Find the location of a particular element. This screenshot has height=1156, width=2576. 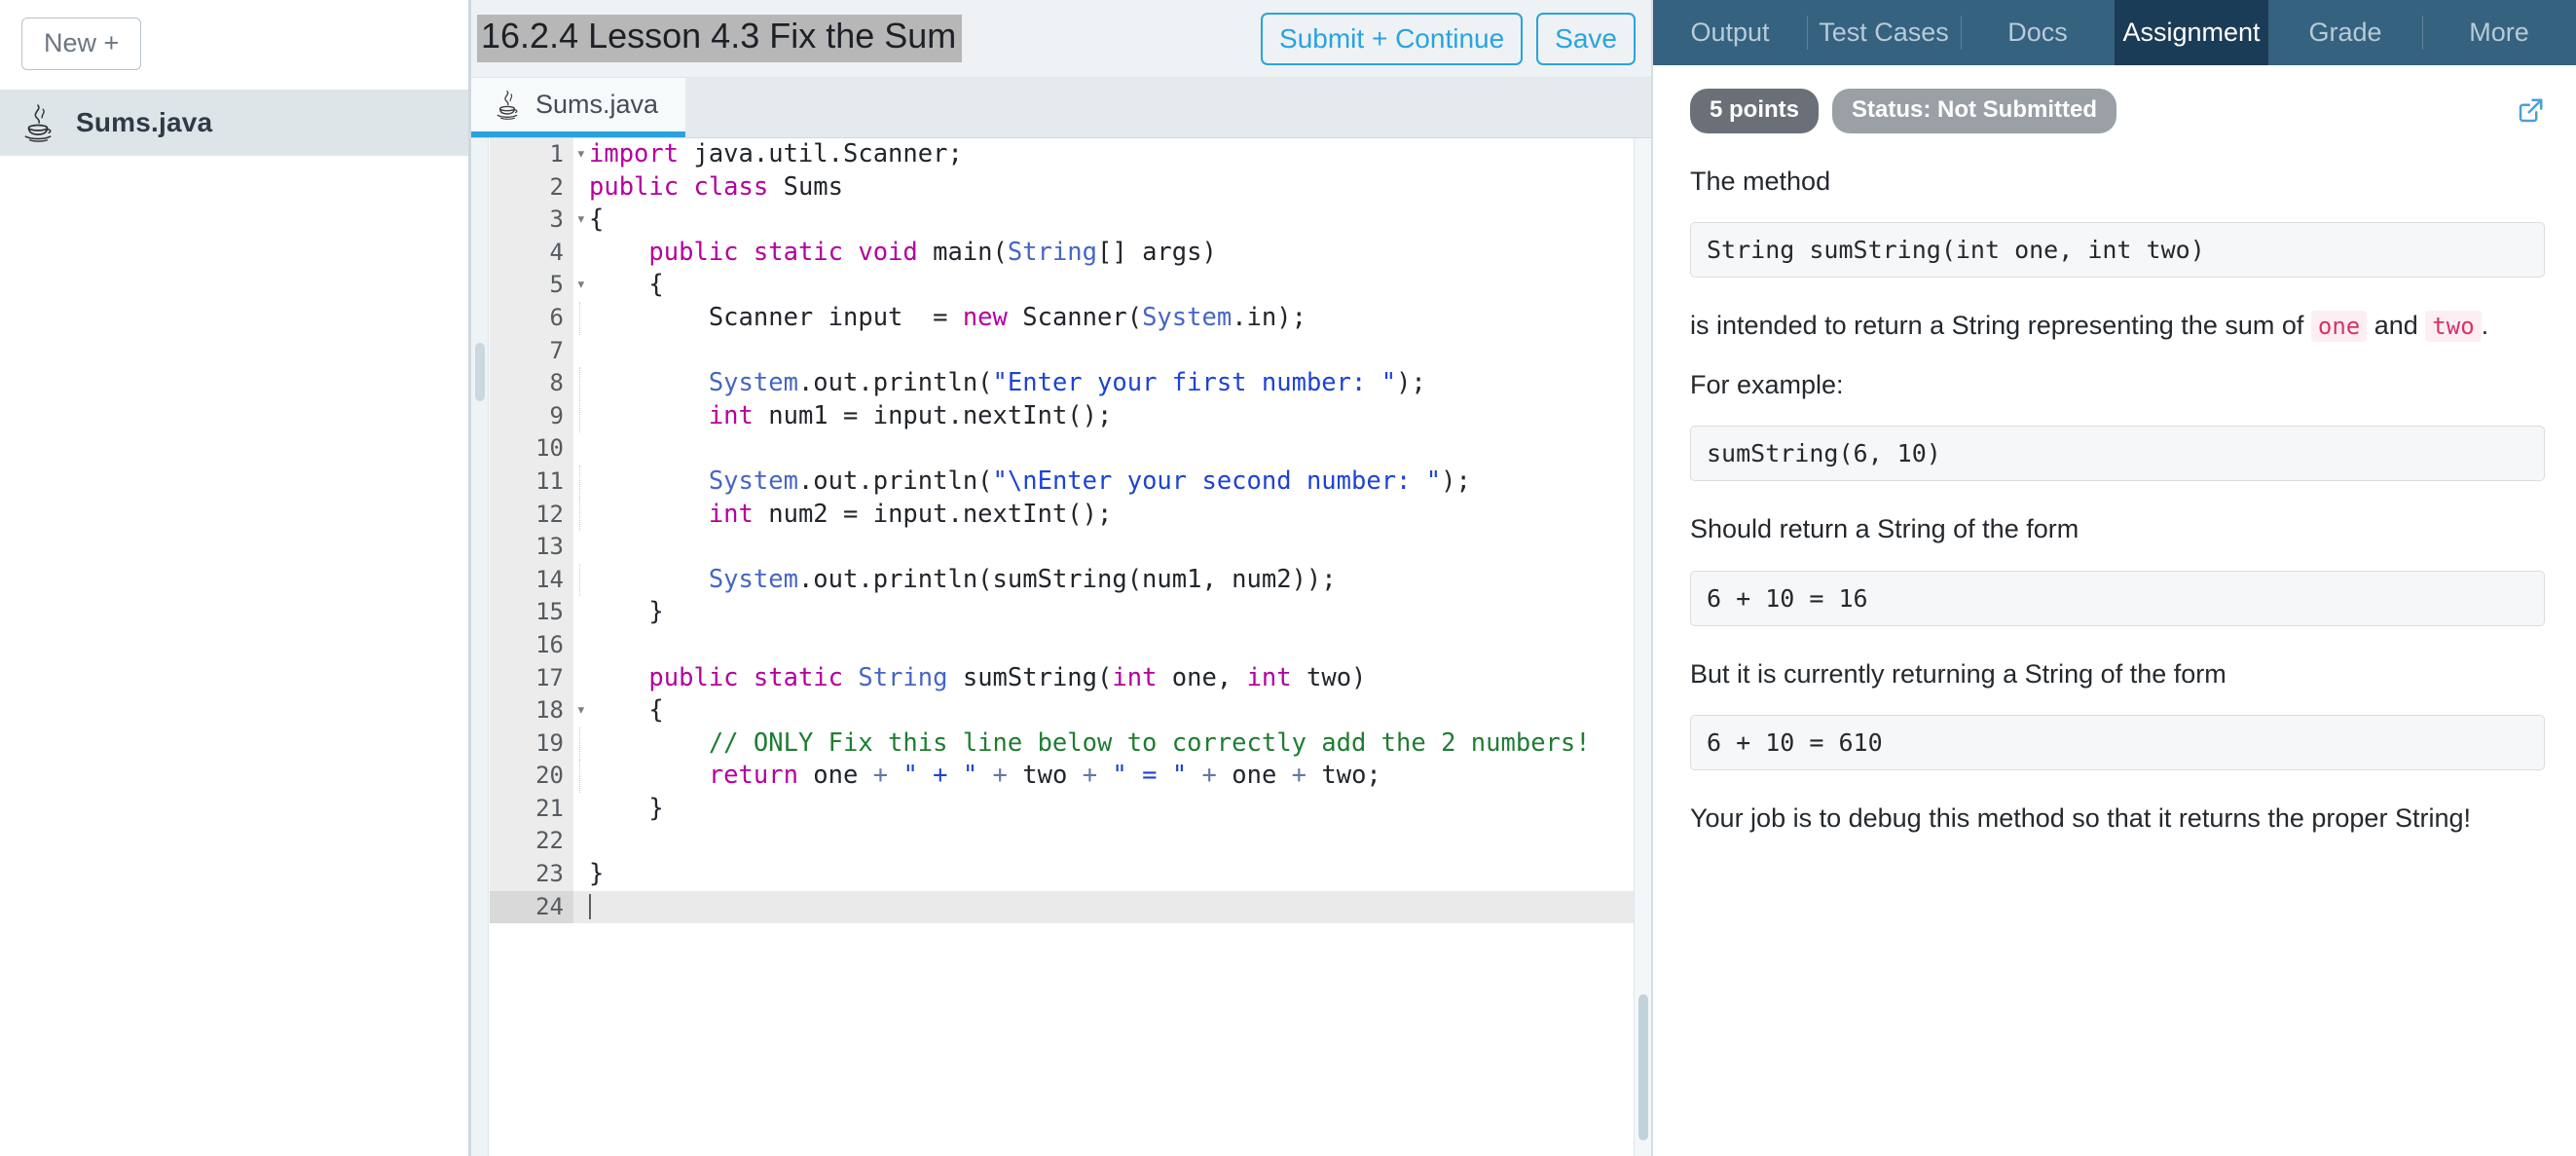

panel-tab-grade: Grade is located at coordinates (2345, 32).